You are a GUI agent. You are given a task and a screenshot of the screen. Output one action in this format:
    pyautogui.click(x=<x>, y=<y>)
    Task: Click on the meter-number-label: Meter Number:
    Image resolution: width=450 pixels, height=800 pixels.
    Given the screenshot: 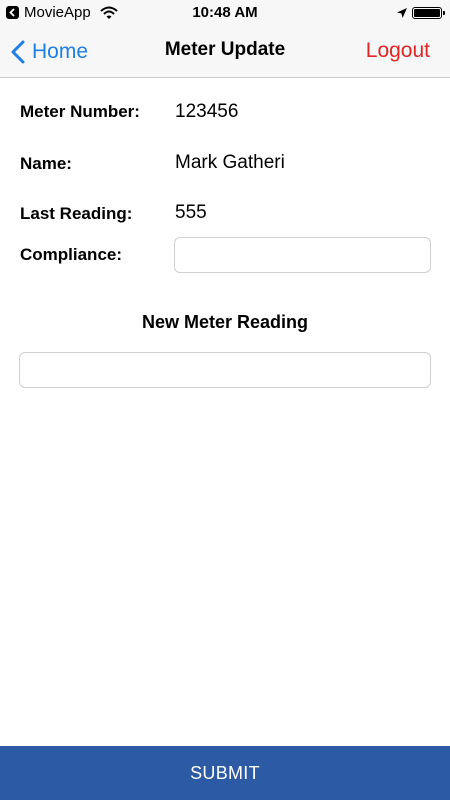 What is the action you would take?
    pyautogui.click(x=80, y=111)
    